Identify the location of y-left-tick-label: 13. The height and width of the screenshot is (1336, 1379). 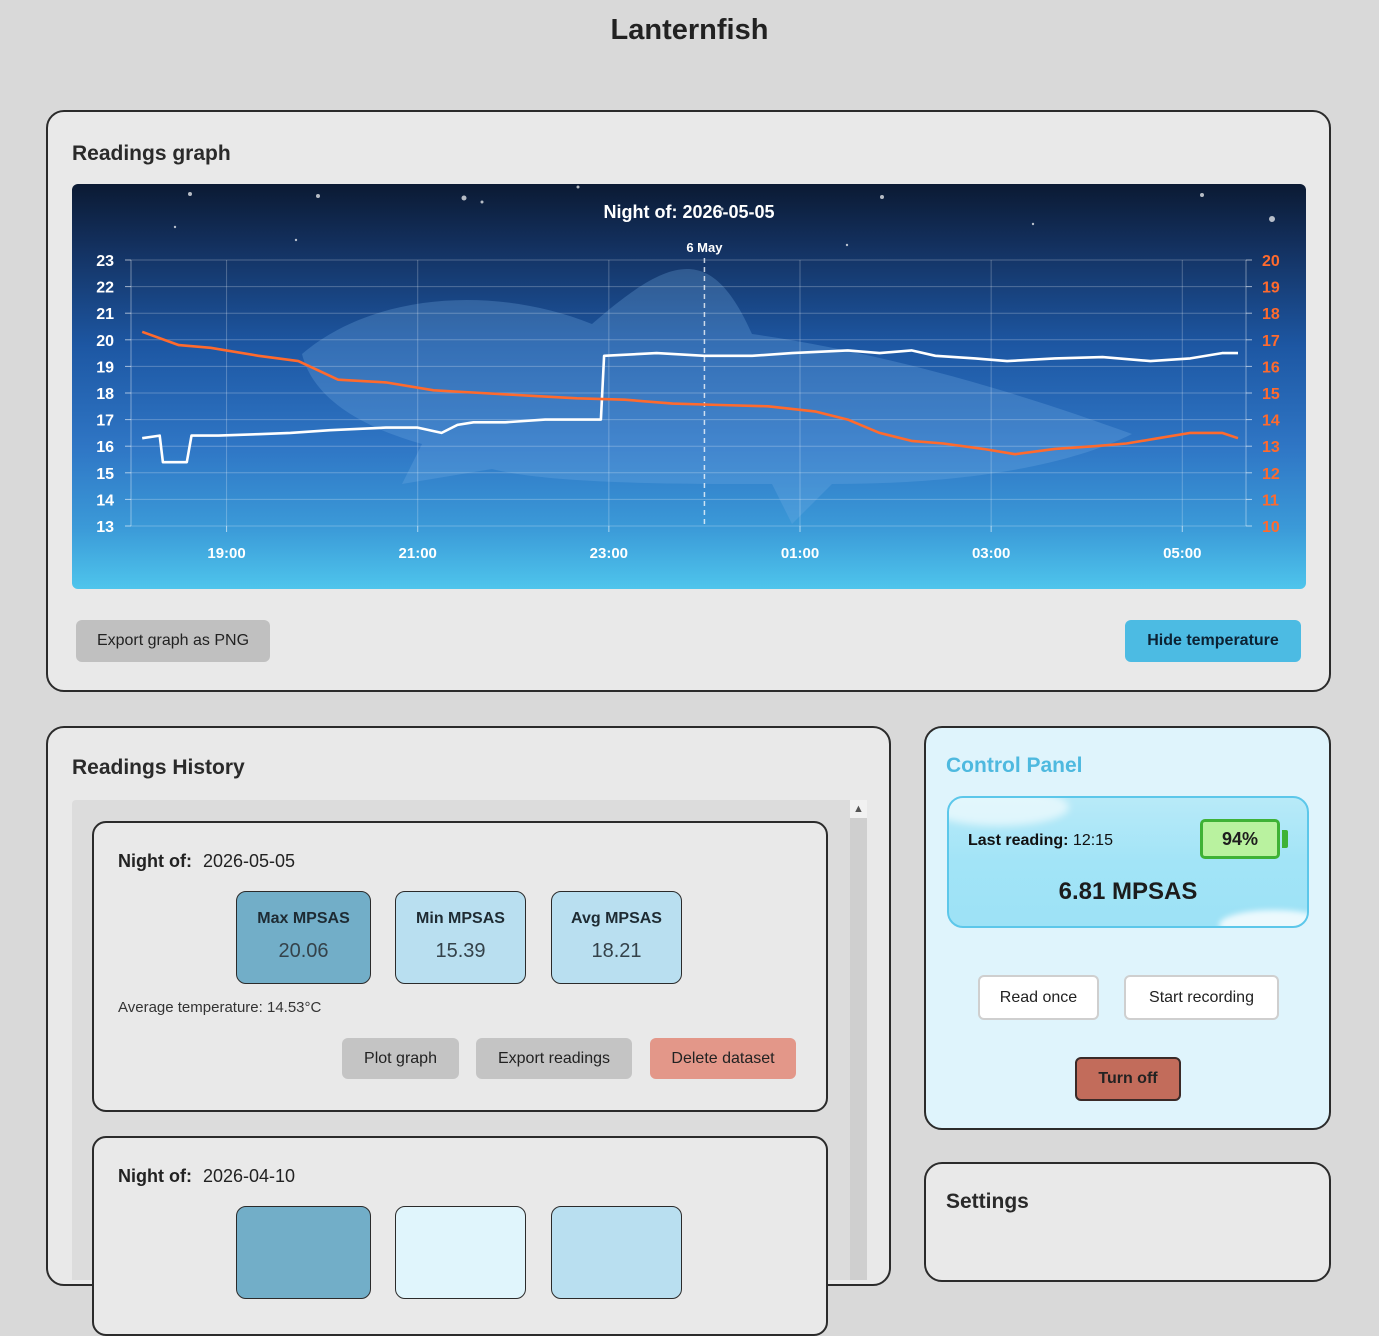
(105, 527).